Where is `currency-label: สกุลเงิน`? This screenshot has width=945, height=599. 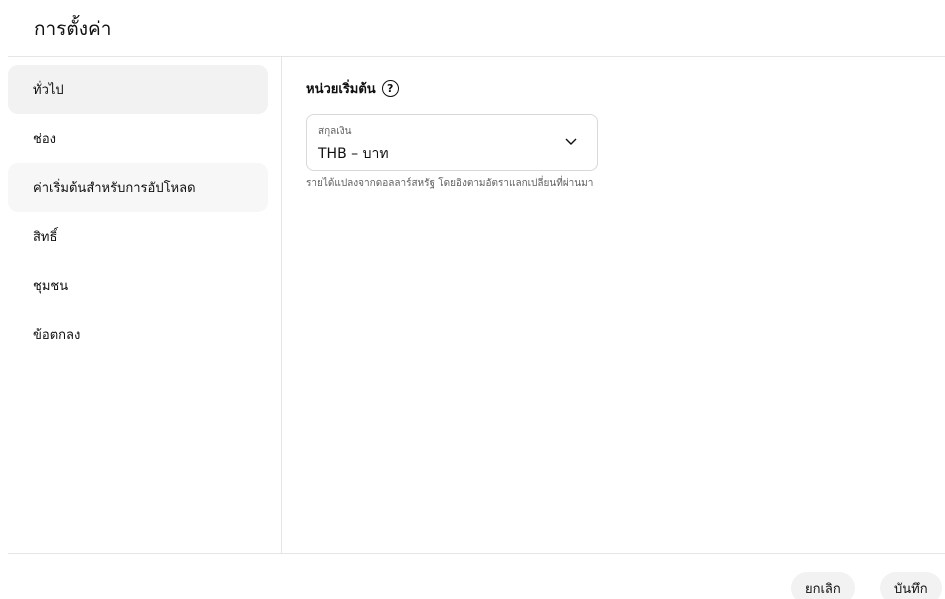 currency-label: สกุลเงิน is located at coordinates (335, 131).